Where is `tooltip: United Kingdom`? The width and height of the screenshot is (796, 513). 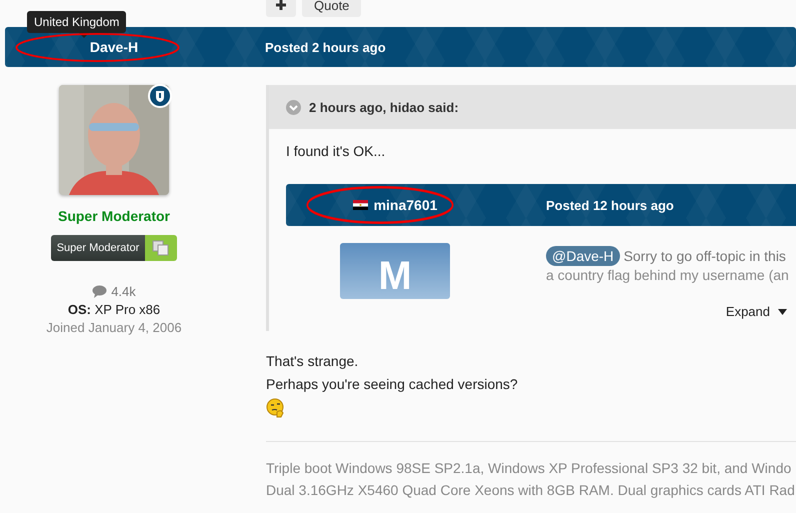 tooltip: United Kingdom is located at coordinates (76, 22).